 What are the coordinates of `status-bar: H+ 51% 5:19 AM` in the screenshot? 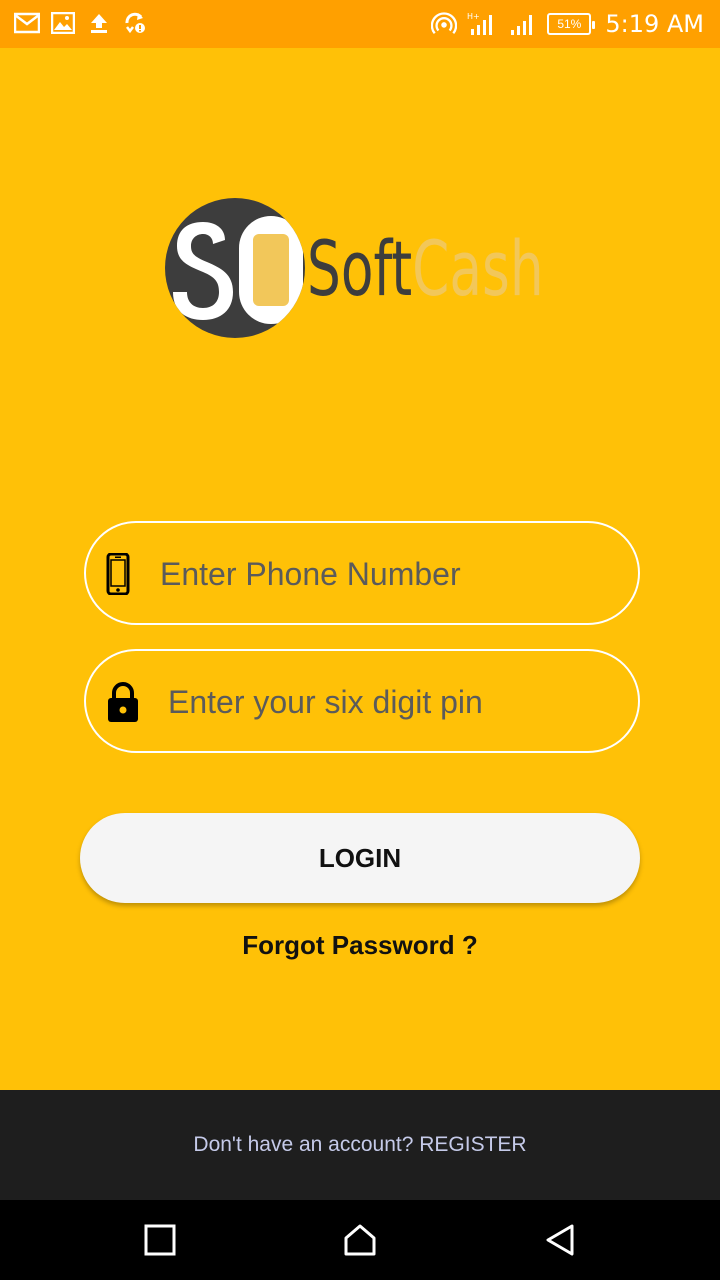 It's located at (360, 24).